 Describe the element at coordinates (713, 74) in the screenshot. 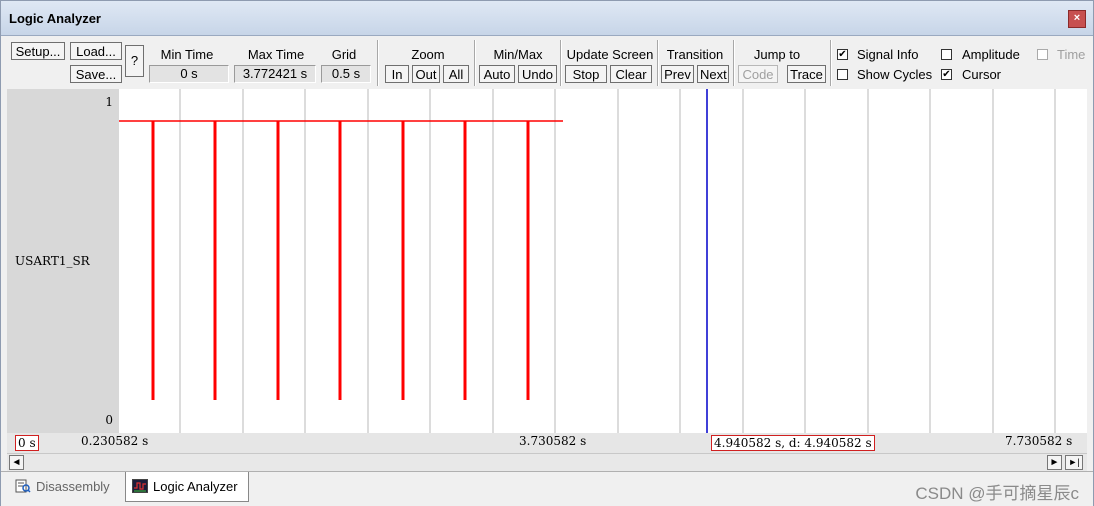

I see `transition-next-button: Next` at that location.